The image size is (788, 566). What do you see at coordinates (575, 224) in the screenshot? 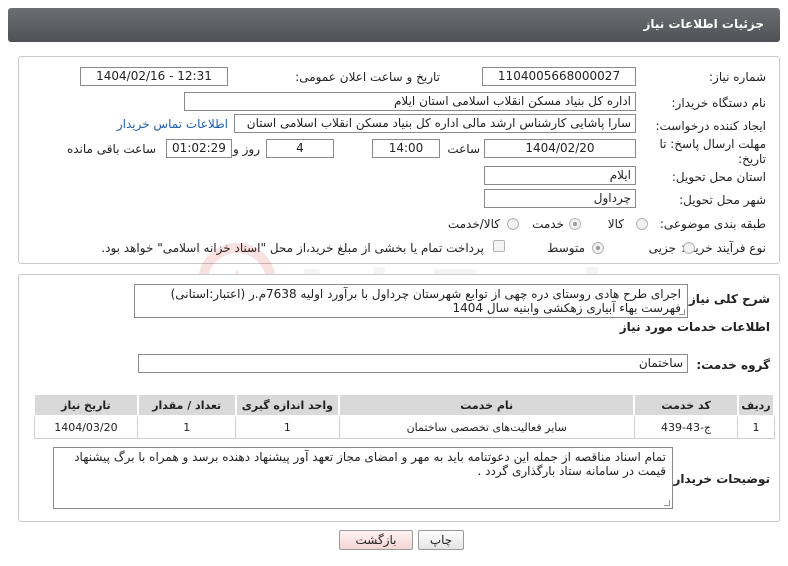
I see `category-service-radio` at bounding box center [575, 224].